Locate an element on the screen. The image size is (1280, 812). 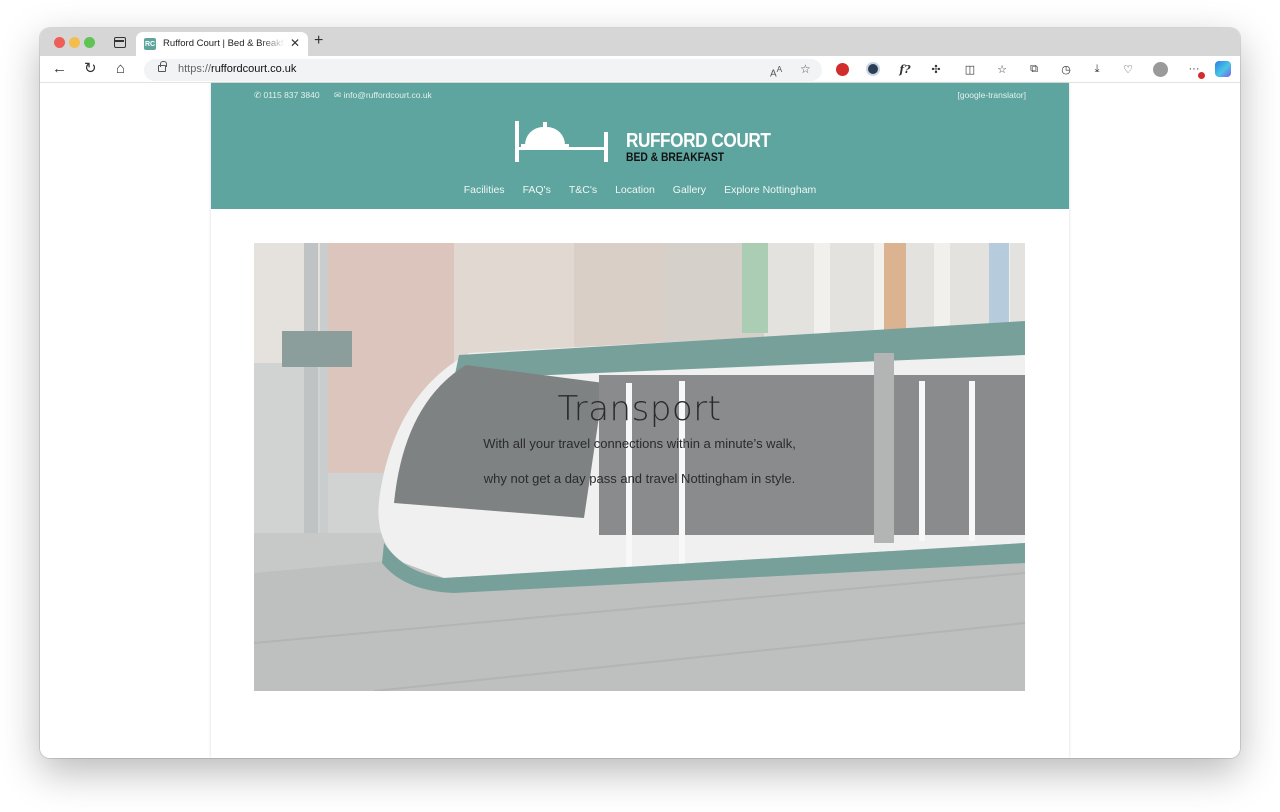
site-logo: RUFFORD COURT BED & BREAKFAST is located at coordinates (645, 142).